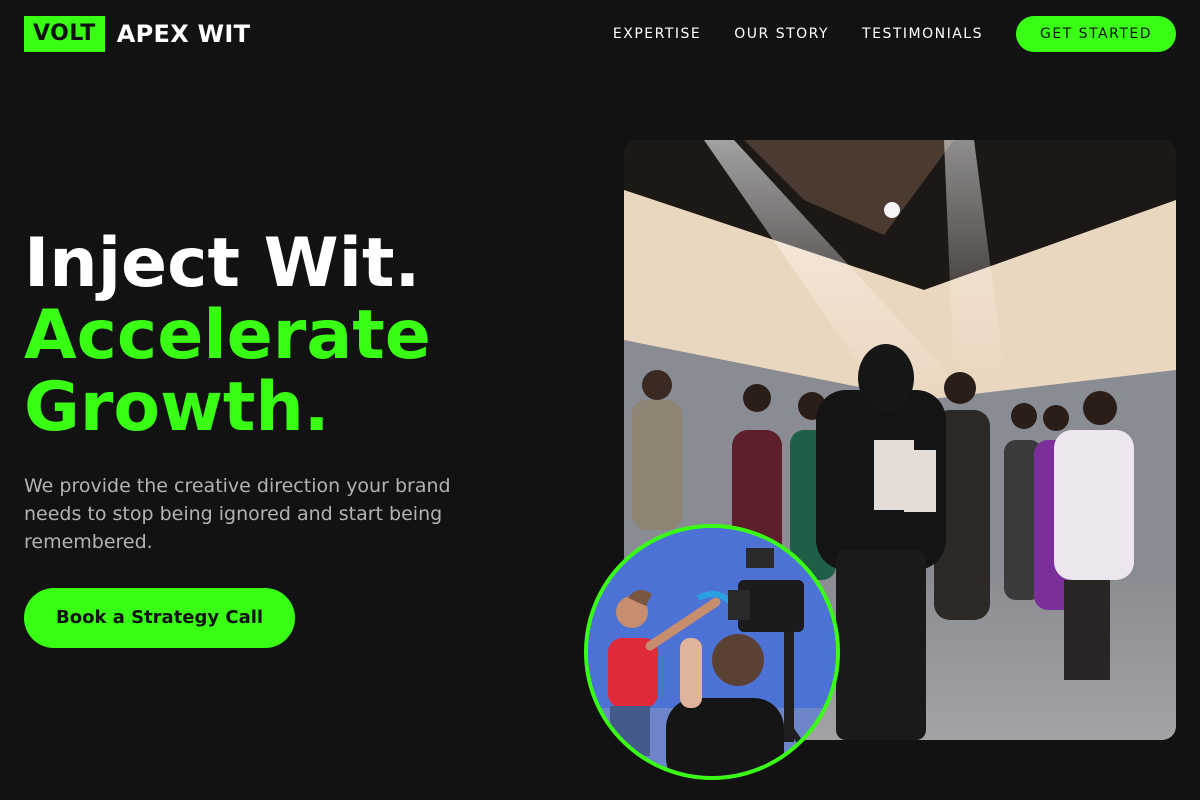  What do you see at coordinates (222, 263) in the screenshot?
I see `headline-line-1: Inject Wit.` at bounding box center [222, 263].